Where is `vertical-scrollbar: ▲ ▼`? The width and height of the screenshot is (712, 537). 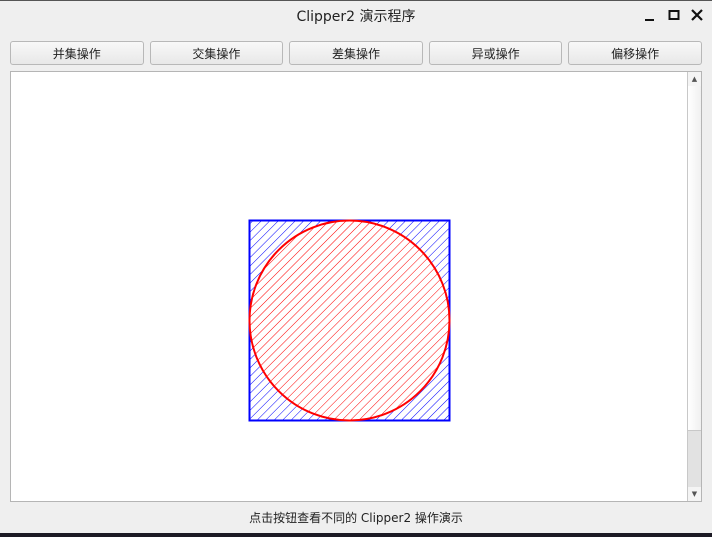
vertical-scrollbar: ▲ ▼ is located at coordinates (694, 286).